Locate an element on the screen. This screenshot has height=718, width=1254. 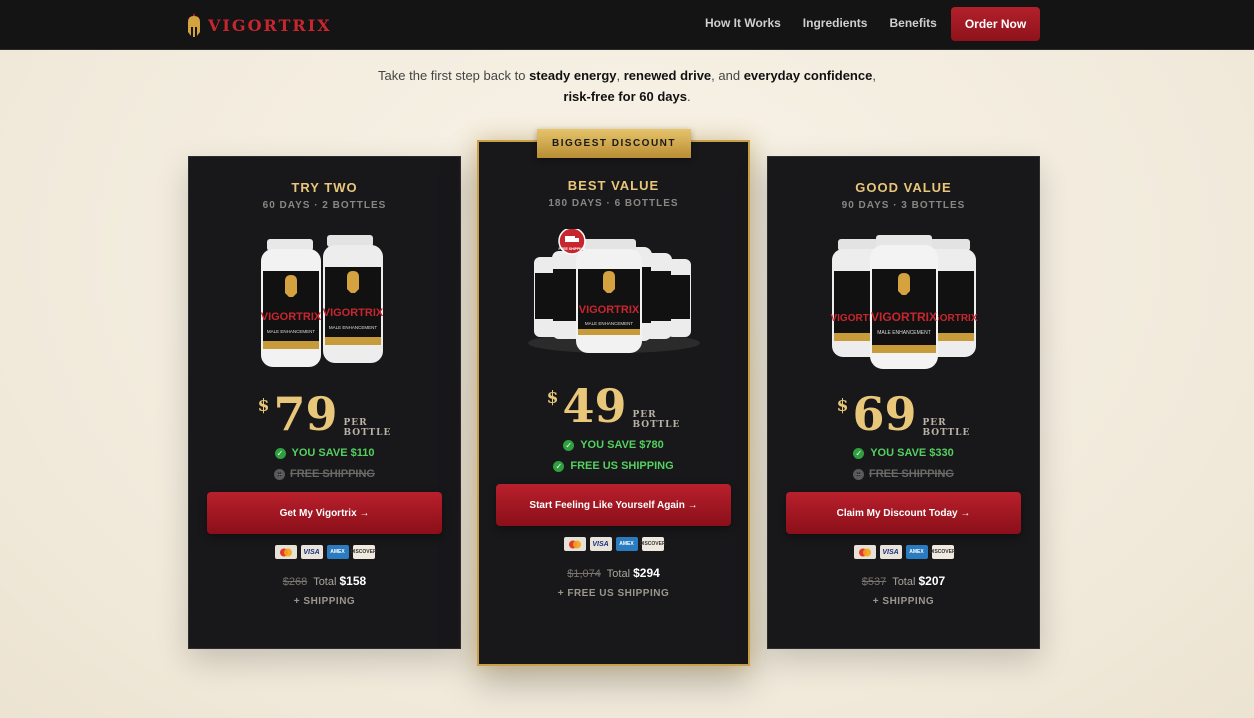
price: $ 49 PER BOTTLE is located at coordinates (613, 407).